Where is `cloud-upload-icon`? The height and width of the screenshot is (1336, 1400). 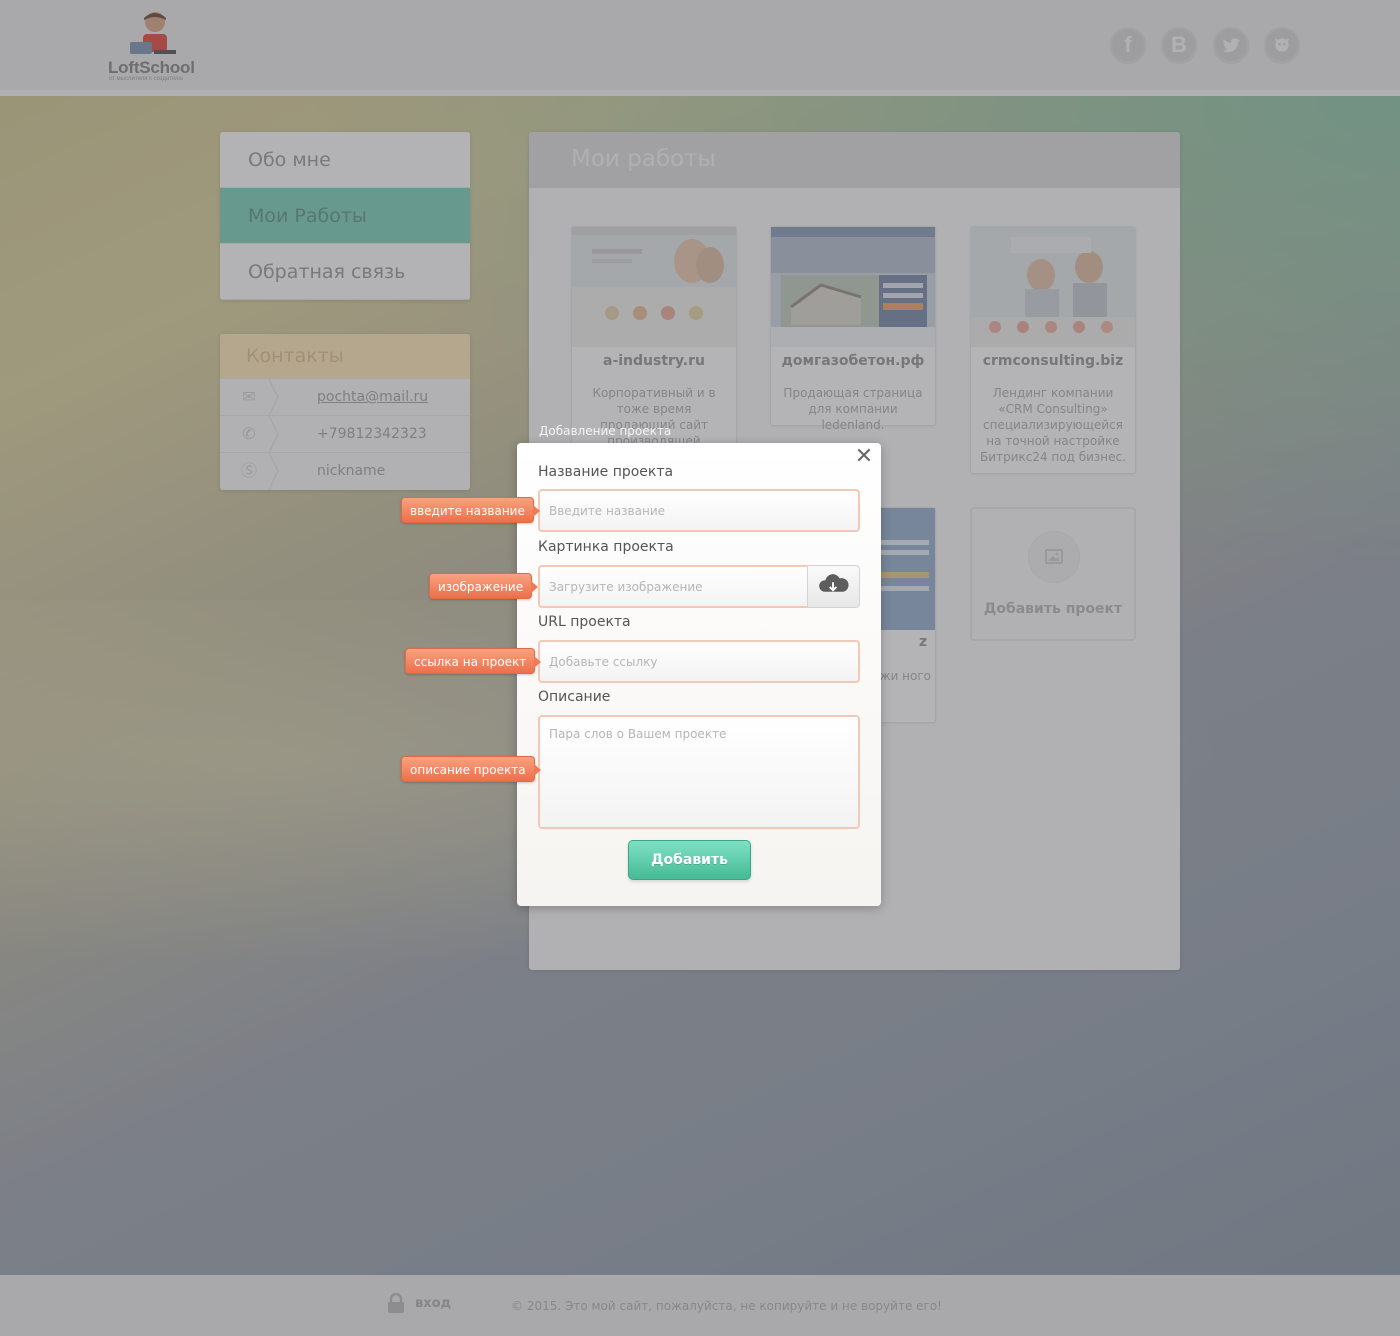
cloud-upload-icon is located at coordinates (834, 583).